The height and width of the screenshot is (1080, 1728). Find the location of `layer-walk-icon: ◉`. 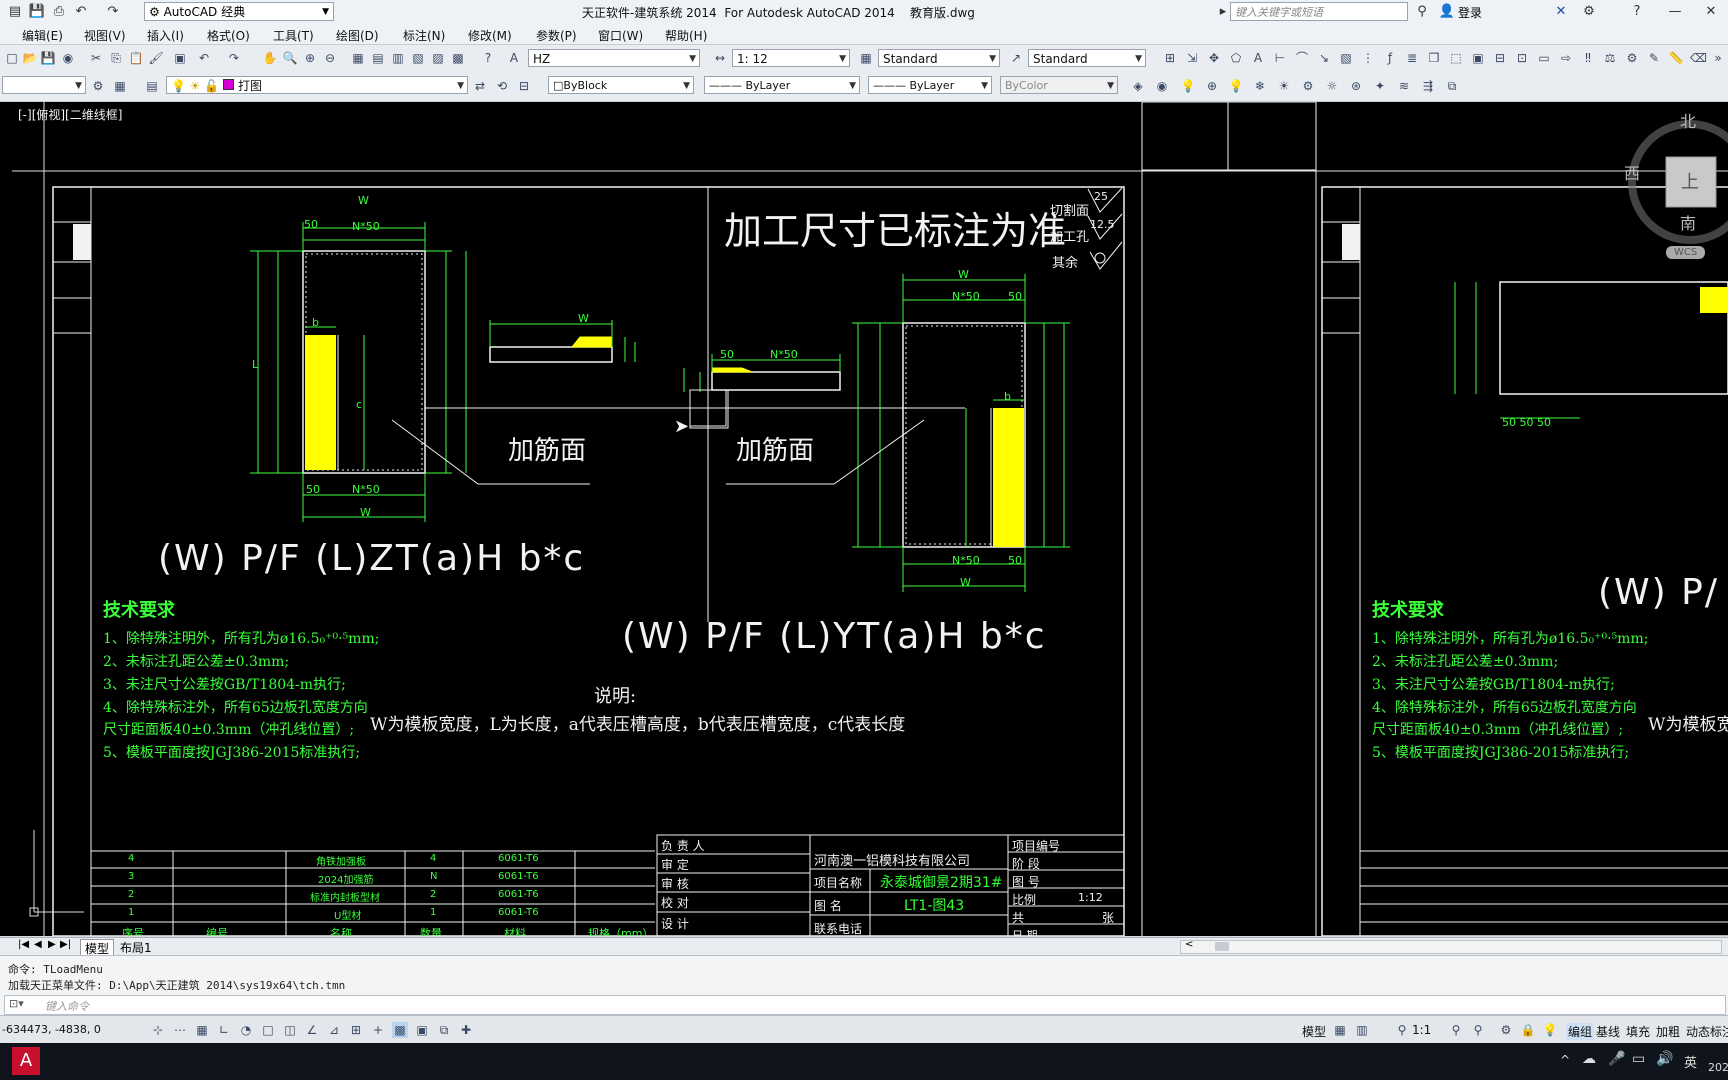

layer-walk-icon: ◉ is located at coordinates (1162, 86).